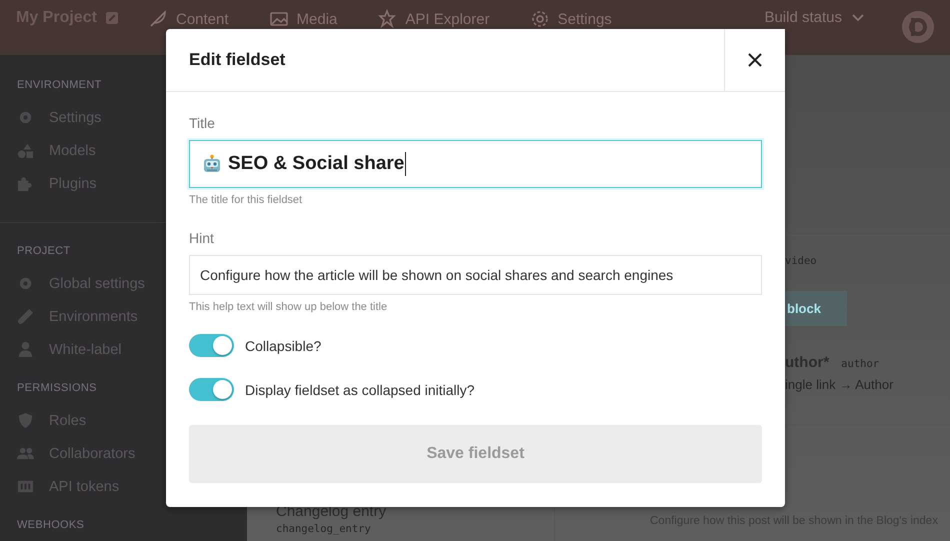  What do you see at coordinates (858, 18) in the screenshot?
I see `chevron-down-icon` at bounding box center [858, 18].